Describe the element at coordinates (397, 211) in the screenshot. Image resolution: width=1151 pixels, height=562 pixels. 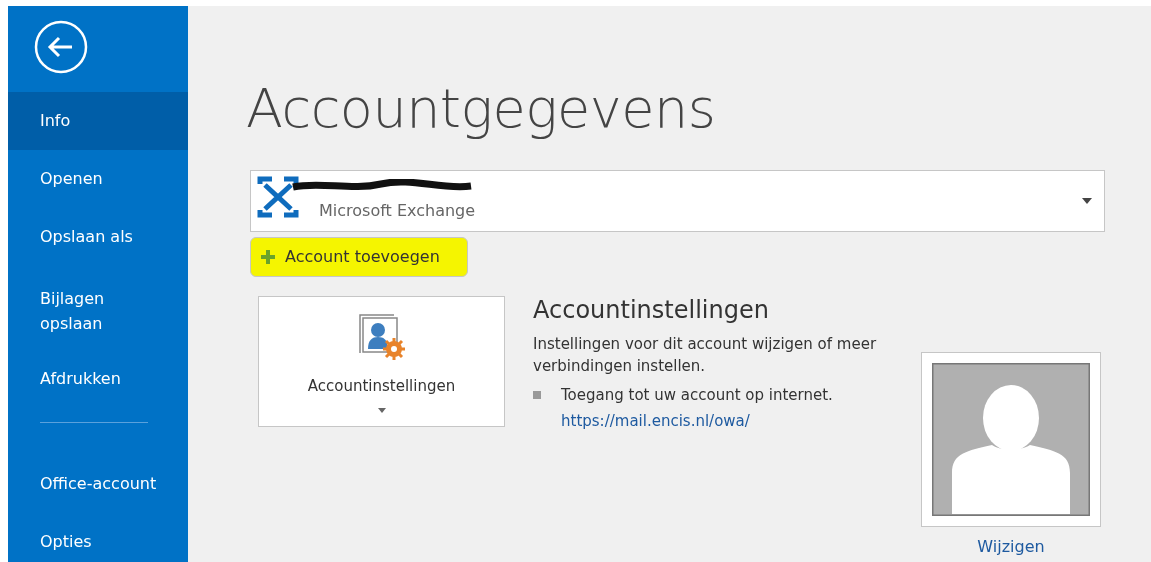
I see `account-type: Microsoft Exchange` at that location.